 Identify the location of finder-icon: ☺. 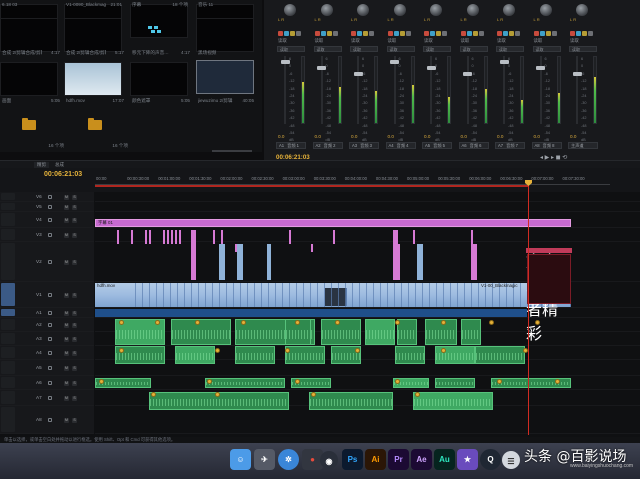
(240, 459).